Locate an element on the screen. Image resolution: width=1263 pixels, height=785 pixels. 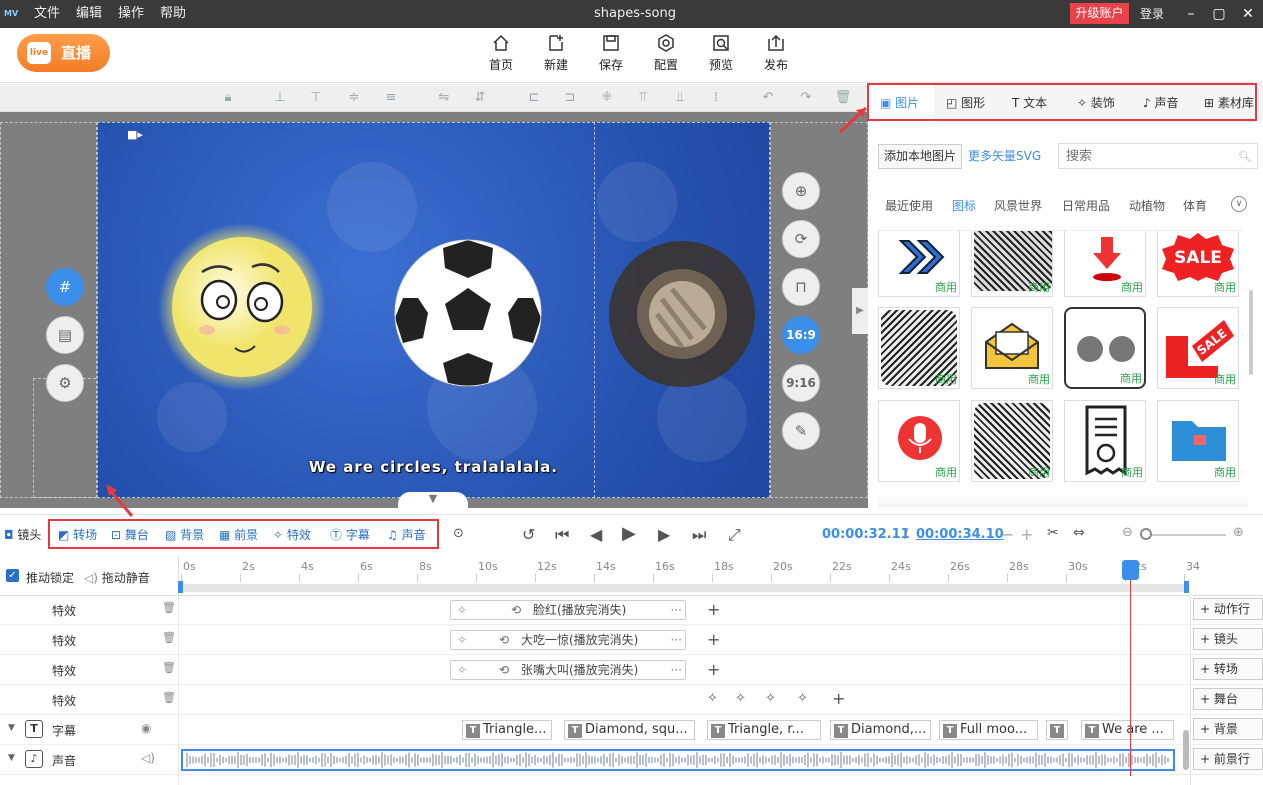
config-button: 配置 is located at coordinates (666, 53).